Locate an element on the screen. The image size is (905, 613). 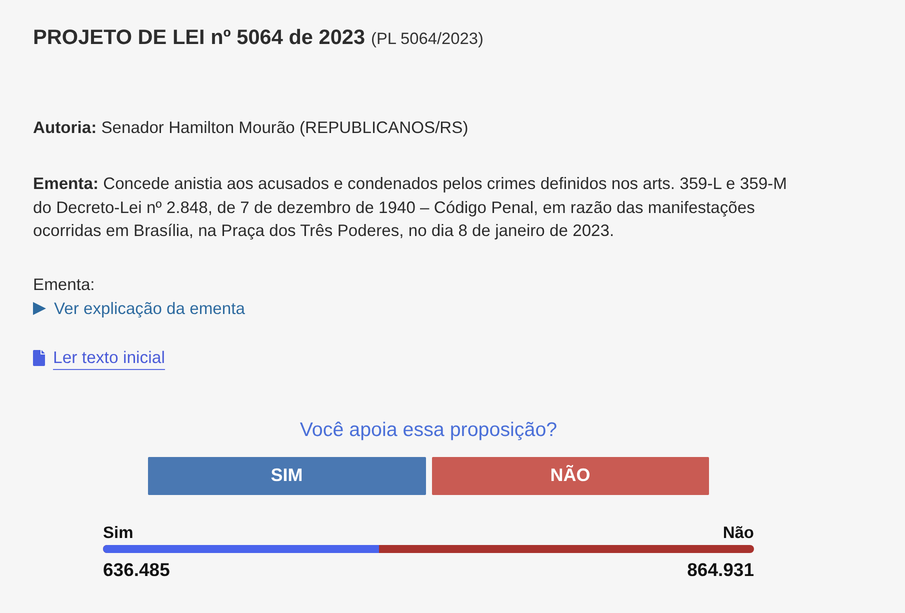
explanation-label: Ementa: is located at coordinates (64, 285).